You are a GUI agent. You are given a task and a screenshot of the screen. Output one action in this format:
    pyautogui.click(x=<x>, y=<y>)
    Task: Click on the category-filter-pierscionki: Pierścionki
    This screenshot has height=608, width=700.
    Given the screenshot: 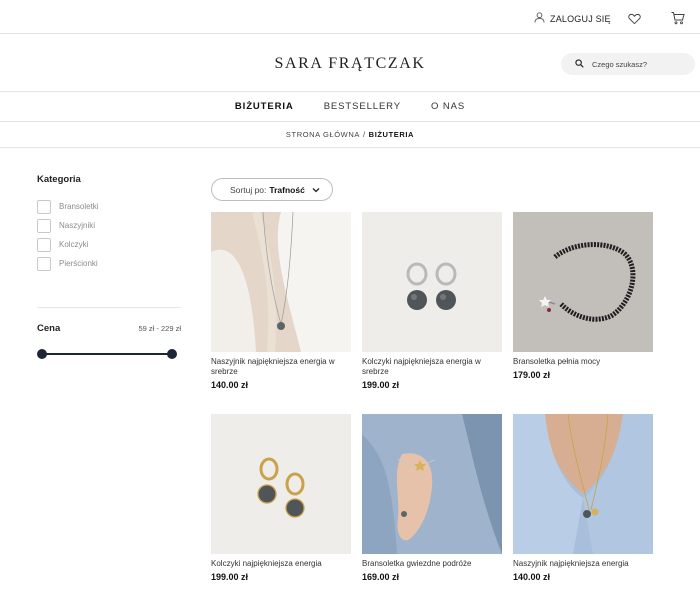 What is the action you would take?
    pyautogui.click(x=109, y=263)
    